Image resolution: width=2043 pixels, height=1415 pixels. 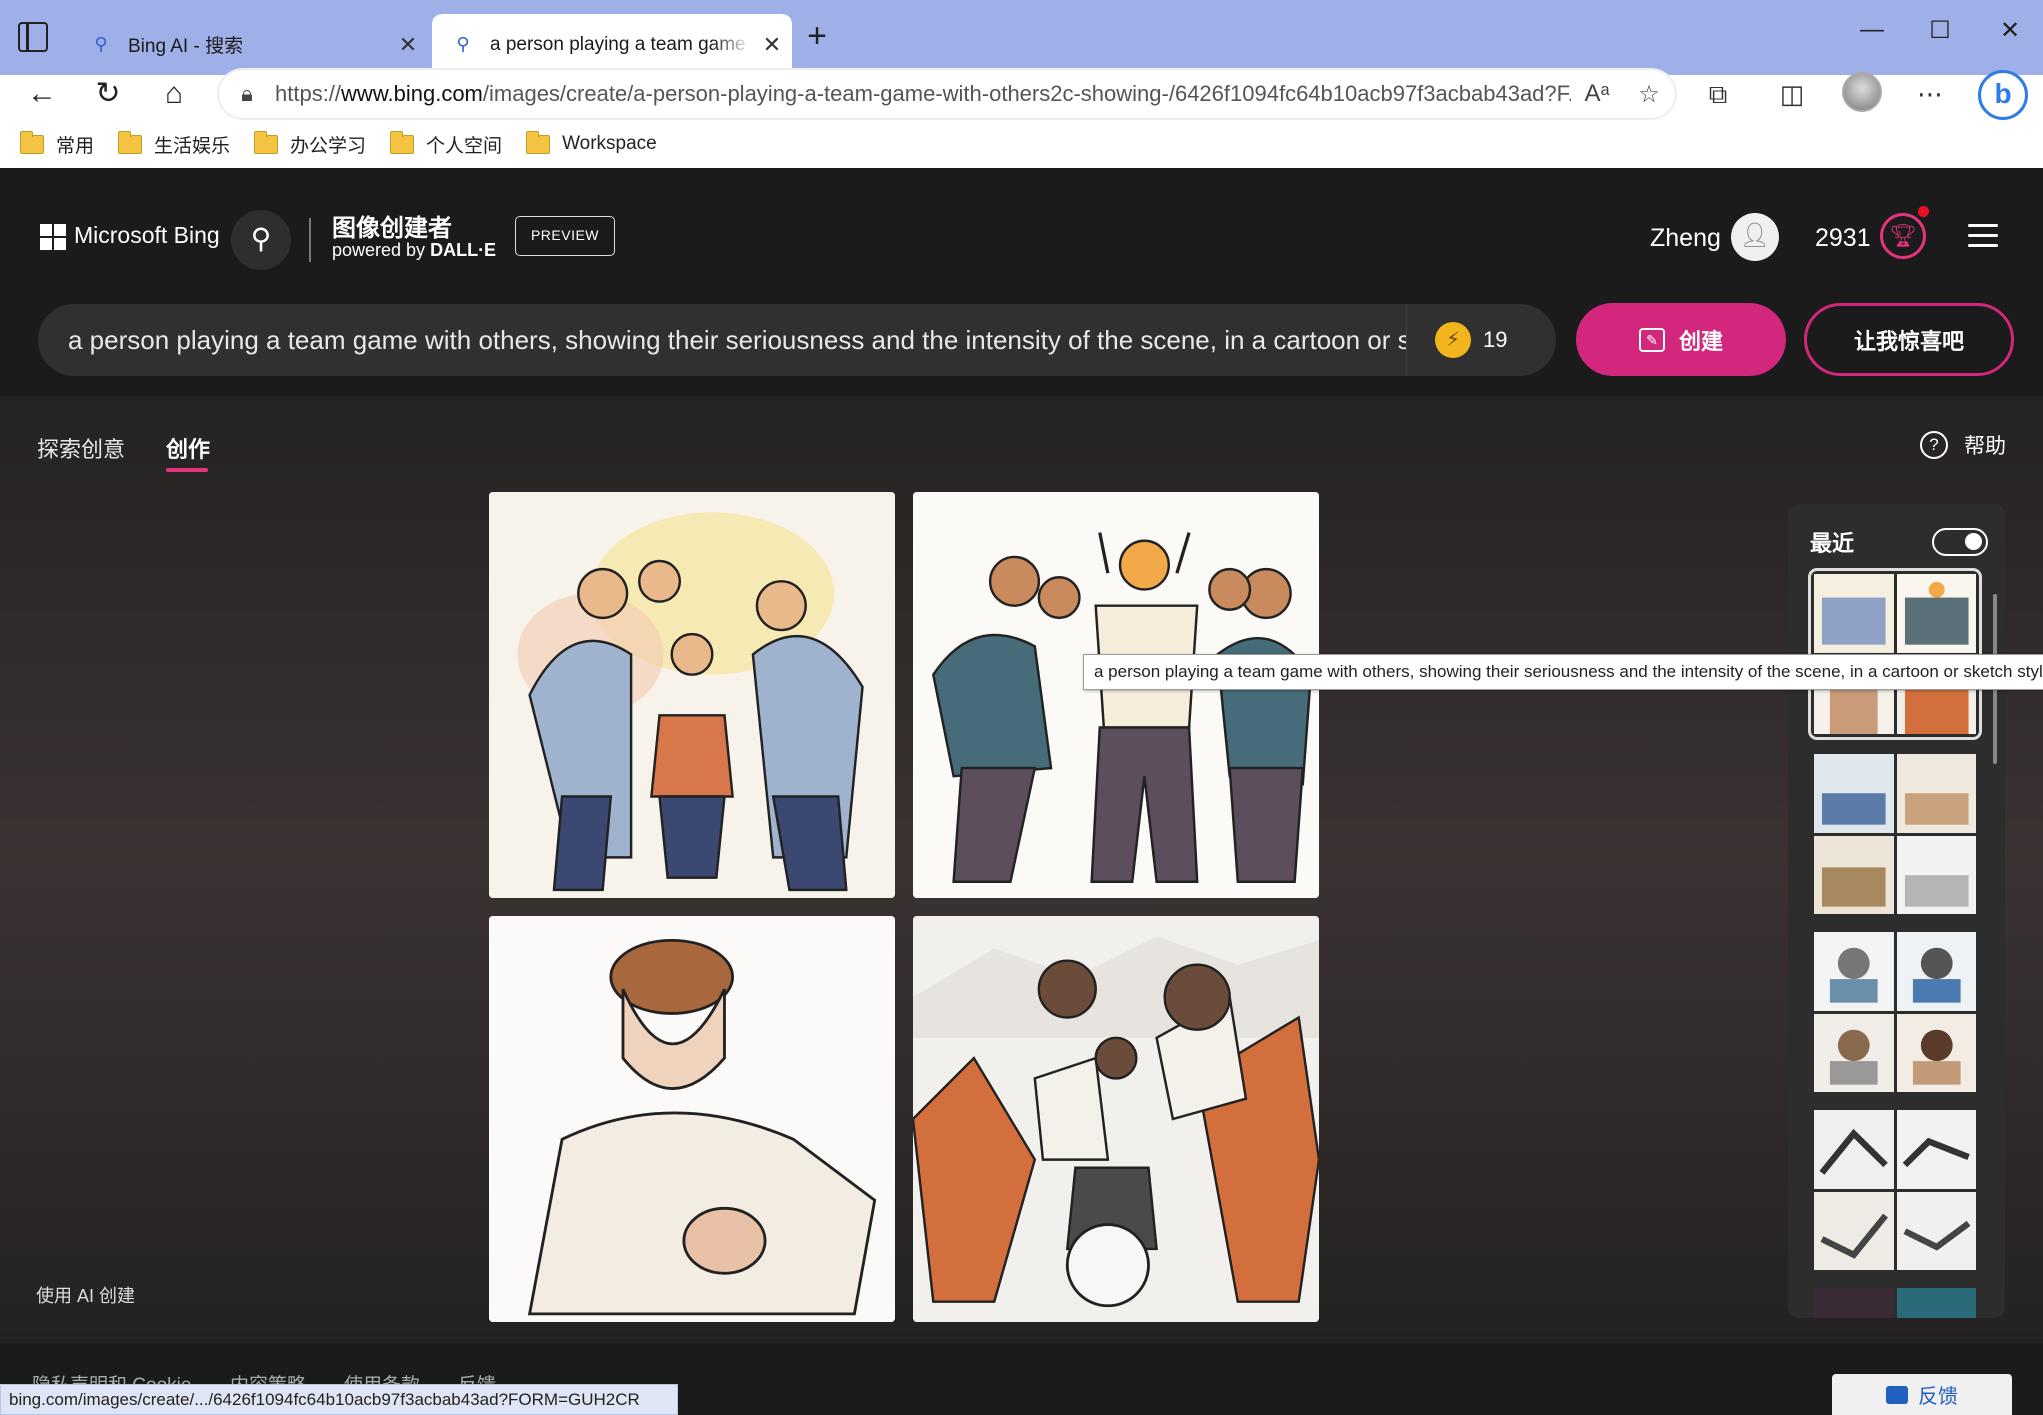 What do you see at coordinates (1597, 94) in the screenshot?
I see `read-aloud-icon: A͏ᵃ` at bounding box center [1597, 94].